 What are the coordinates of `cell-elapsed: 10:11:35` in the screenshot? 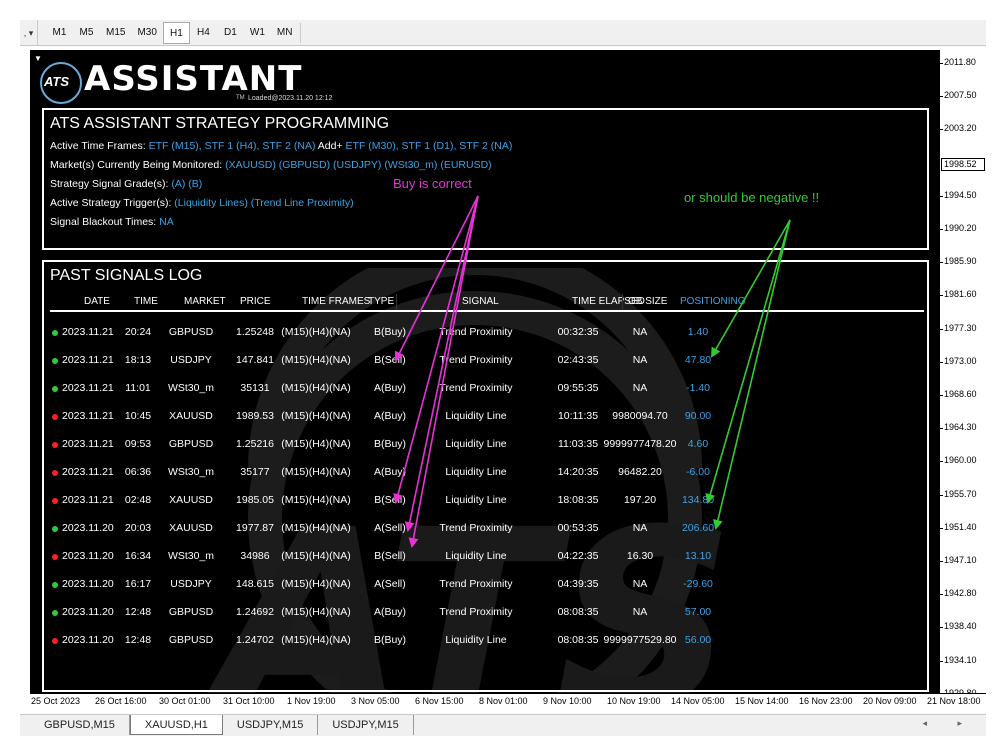 It's located at (578, 416).